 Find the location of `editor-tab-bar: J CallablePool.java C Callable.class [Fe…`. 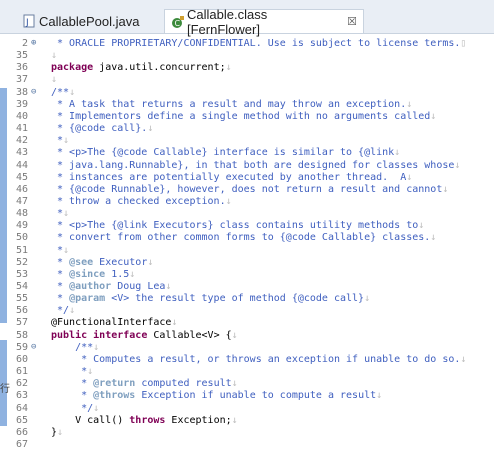

editor-tab-bar: J CallablePool.java C Callable.class [Fe… is located at coordinates (247, 18).